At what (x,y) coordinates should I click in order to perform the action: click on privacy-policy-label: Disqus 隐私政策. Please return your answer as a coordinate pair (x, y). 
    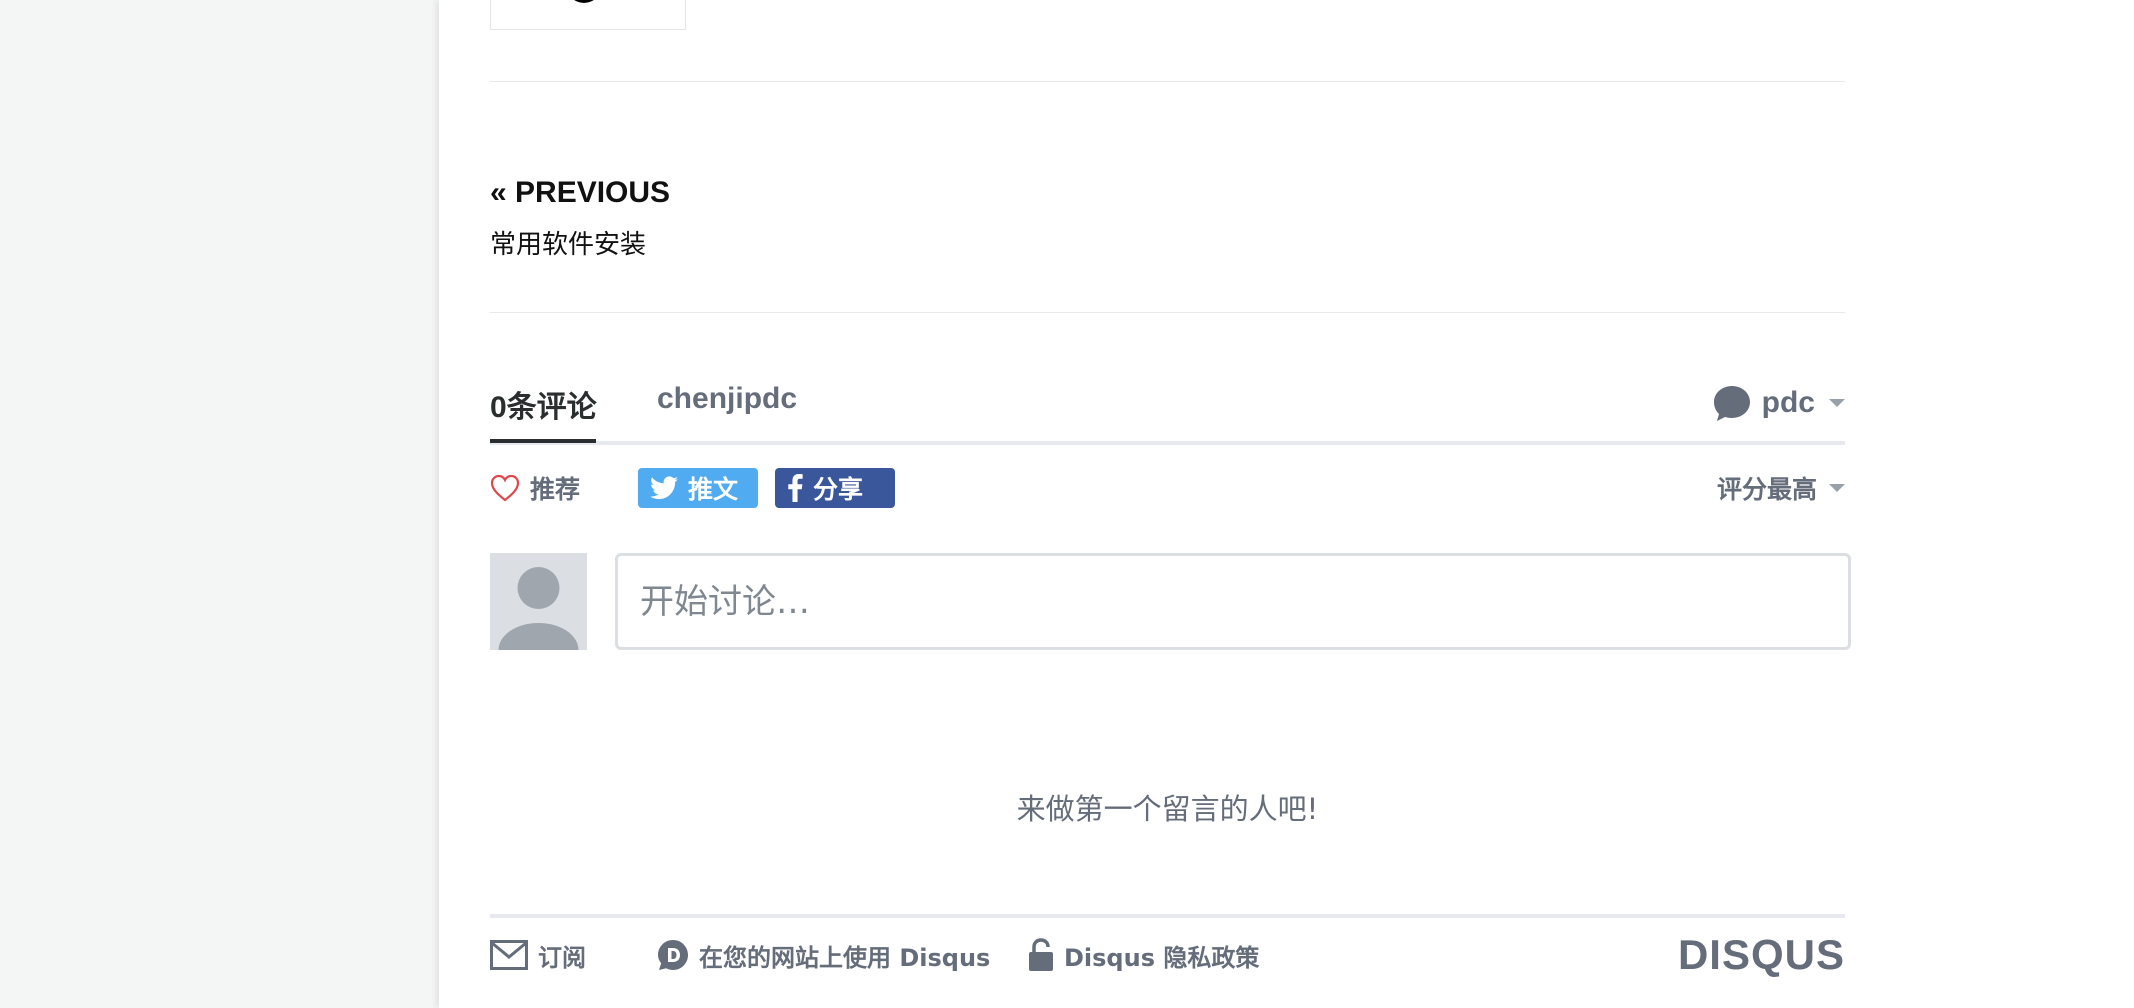
    Looking at the image, I should click on (1162, 957).